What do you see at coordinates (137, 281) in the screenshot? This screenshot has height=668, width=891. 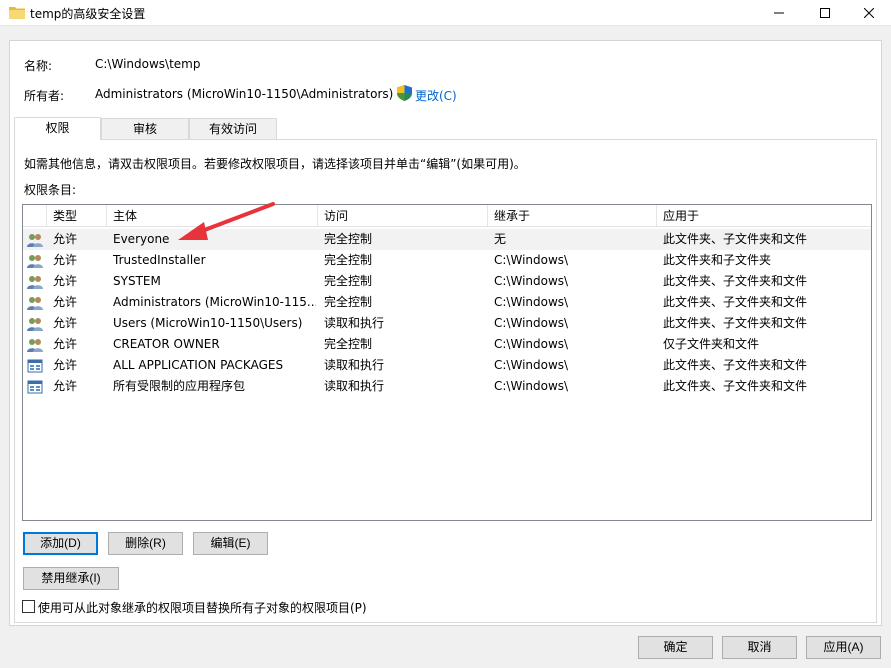 I see `cell-principal: SYSTEM` at bounding box center [137, 281].